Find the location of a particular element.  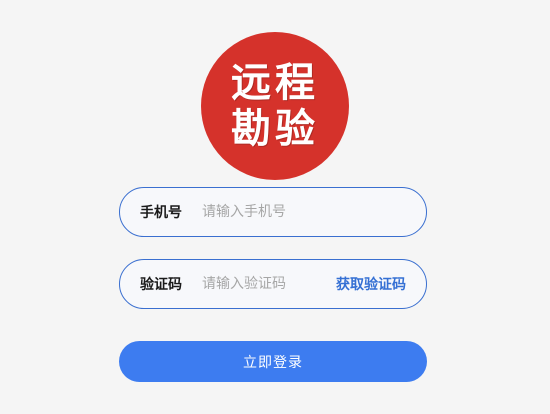

app-logo: 远程 勘验 is located at coordinates (275, 106).